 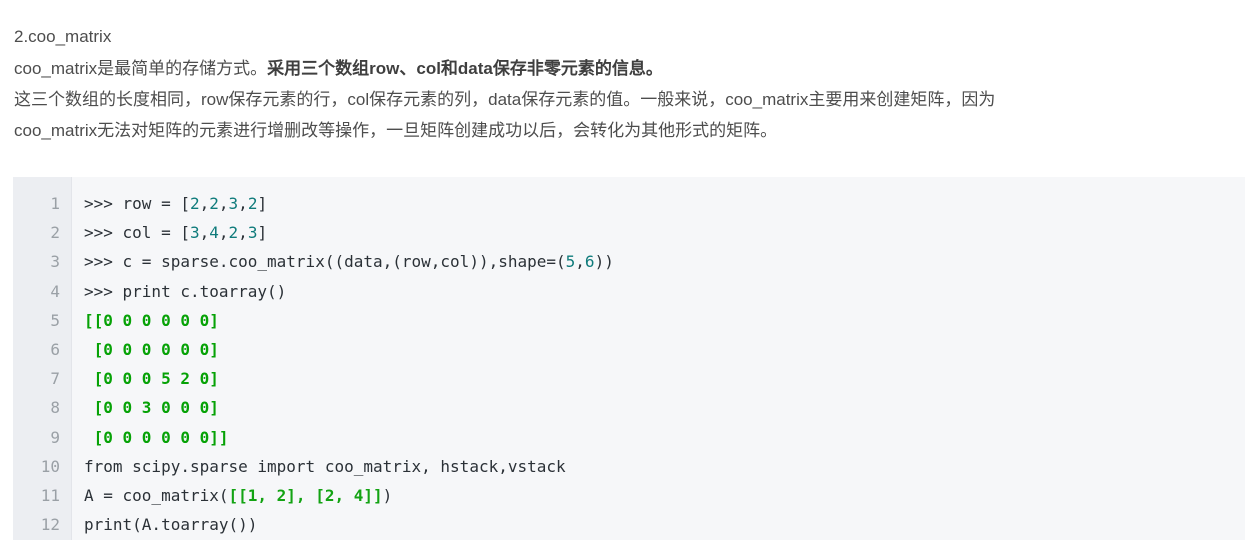 What do you see at coordinates (664, 349) in the screenshot?
I see `code-line: [0 0 0 0 0 0]` at bounding box center [664, 349].